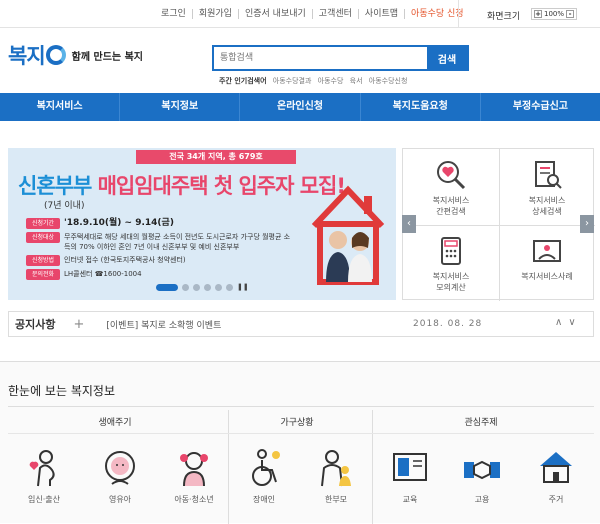 Image resolution: width=600 pixels, height=524 pixels. I want to click on section-title: 한눈에 보는 복지정보, so click(61, 391).